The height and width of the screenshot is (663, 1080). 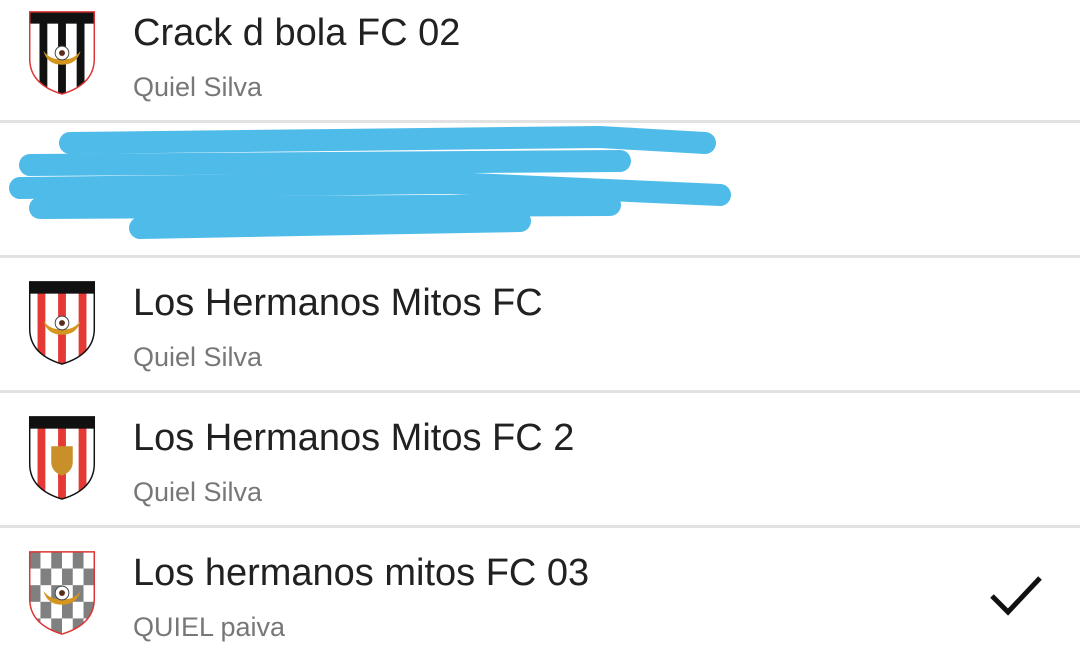 What do you see at coordinates (338, 303) in the screenshot?
I see `team-name: Los Hermanos Mitos FC` at bounding box center [338, 303].